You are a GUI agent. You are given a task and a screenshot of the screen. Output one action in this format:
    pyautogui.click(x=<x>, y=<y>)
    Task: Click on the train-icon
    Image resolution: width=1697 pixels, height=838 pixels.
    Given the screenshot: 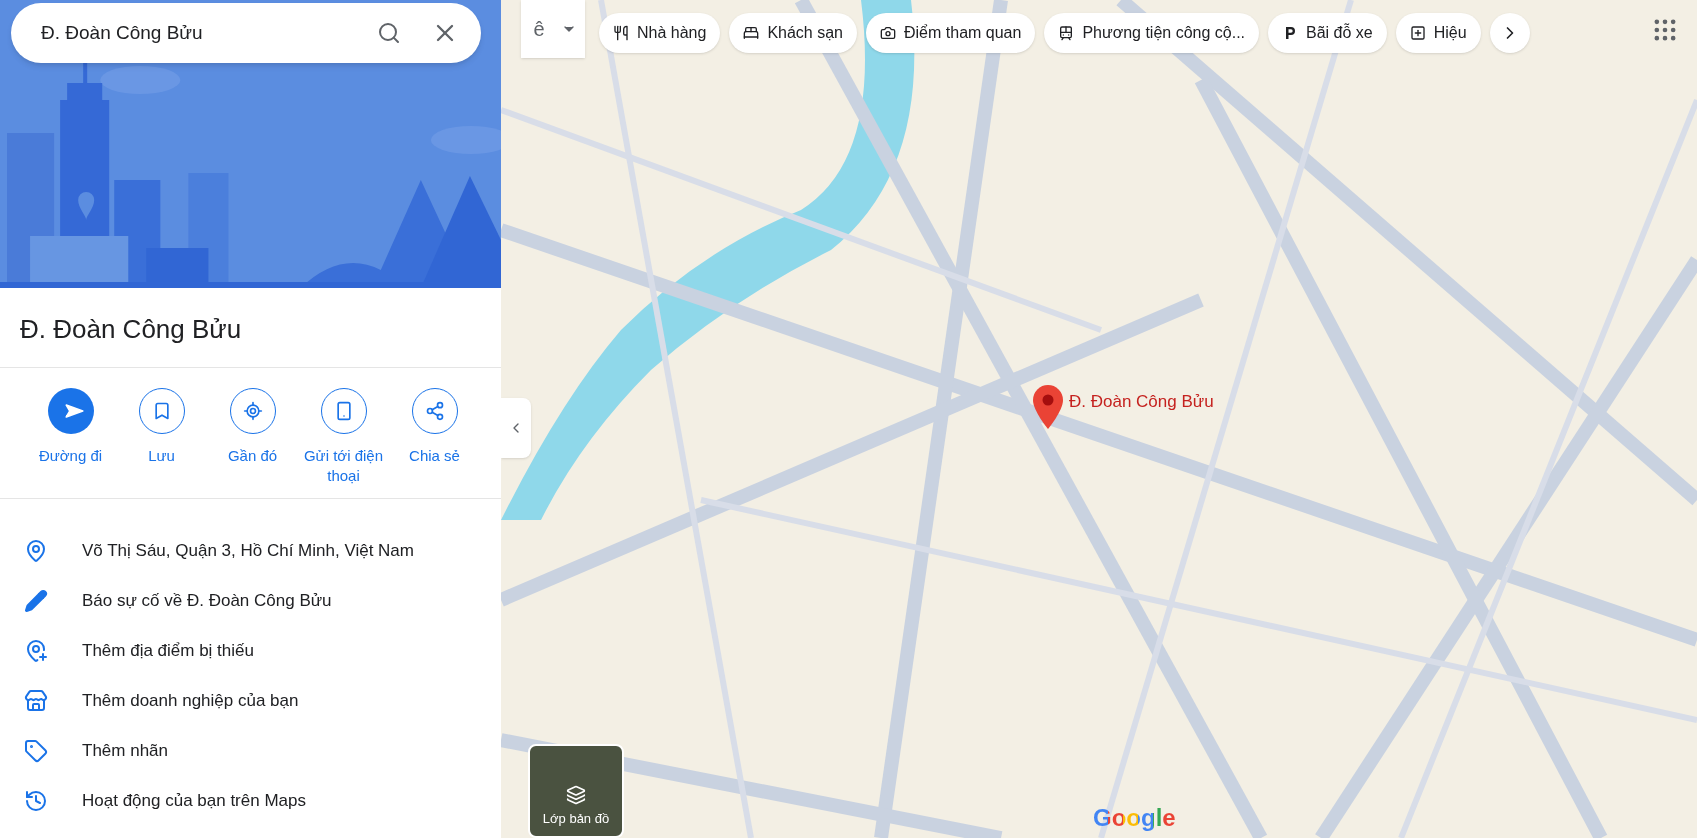 What is the action you would take?
    pyautogui.click(x=1066, y=33)
    